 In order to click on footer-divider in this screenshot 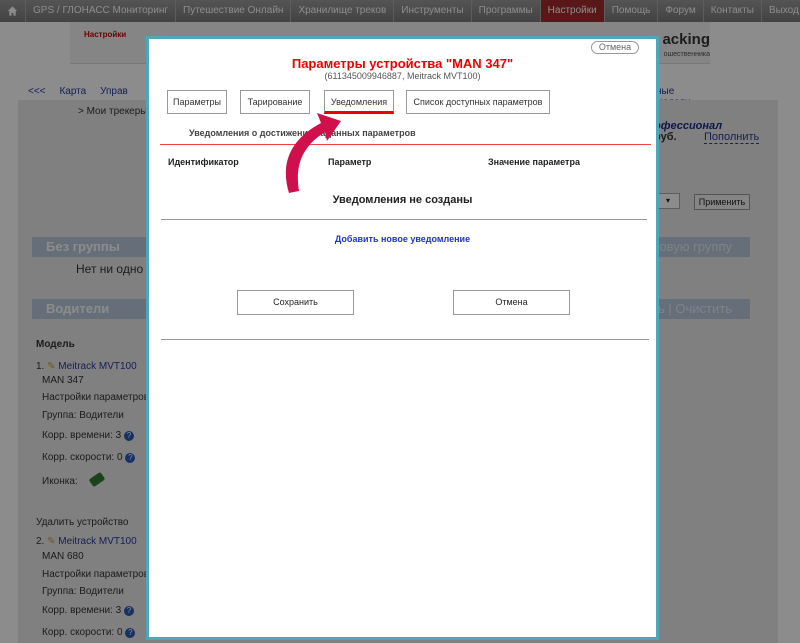, I will do `click(405, 339)`.